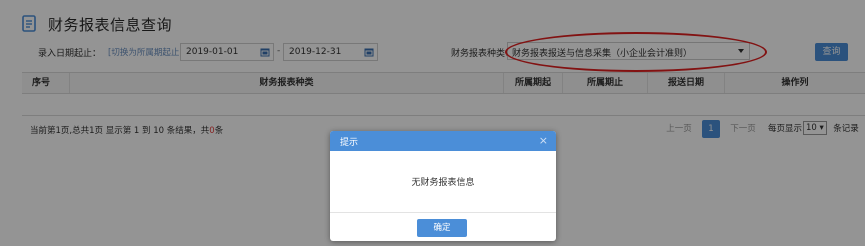 The image size is (865, 246). I want to click on close-icon: ×, so click(543, 140).